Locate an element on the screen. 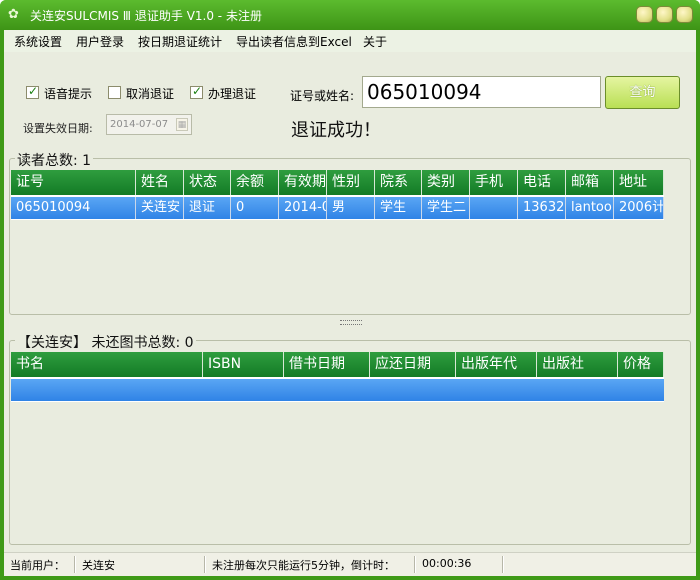 Image resolution: width=700 pixels, height=580 pixels. voice-prompt-label: 语音提示 is located at coordinates (68, 94).